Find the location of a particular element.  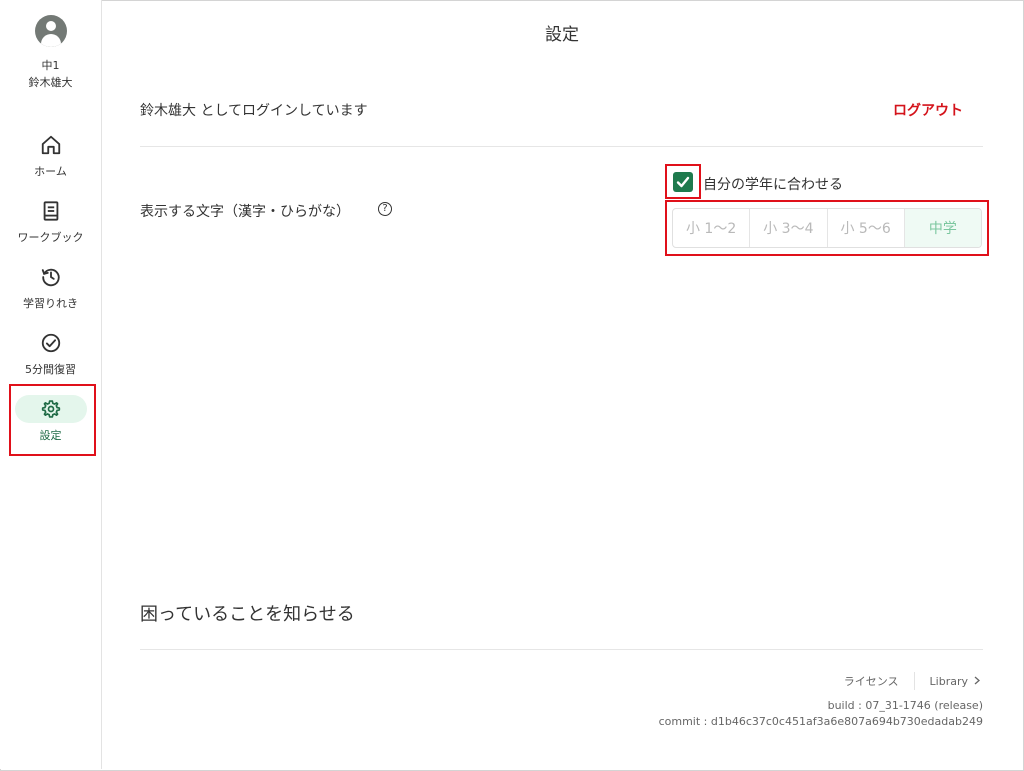

report-problem-link: 困っていることを知らせる is located at coordinates (247, 613).